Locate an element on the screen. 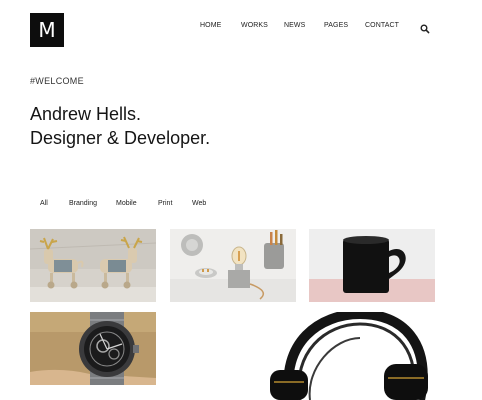 The image size is (482, 400). welcome-tag: #WELCOME is located at coordinates (57, 81).